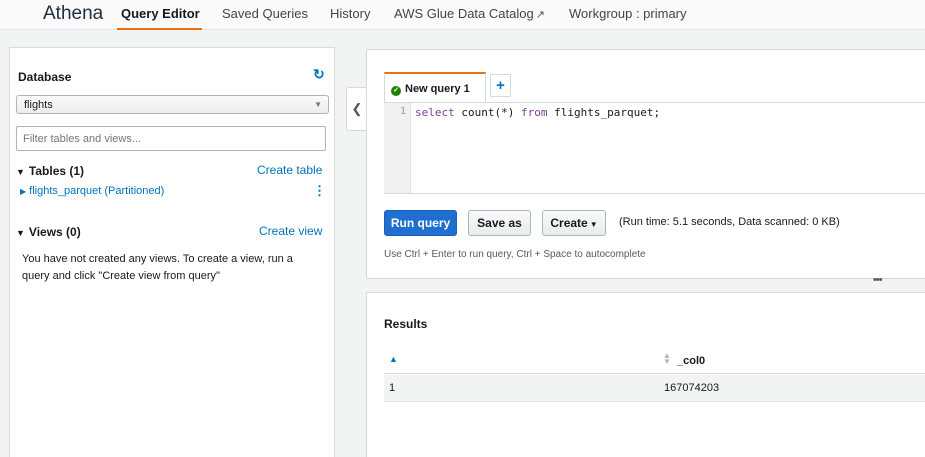 The image size is (925, 457). What do you see at coordinates (160, 13) in the screenshot?
I see `tab-query-editor: Query Editor` at bounding box center [160, 13].